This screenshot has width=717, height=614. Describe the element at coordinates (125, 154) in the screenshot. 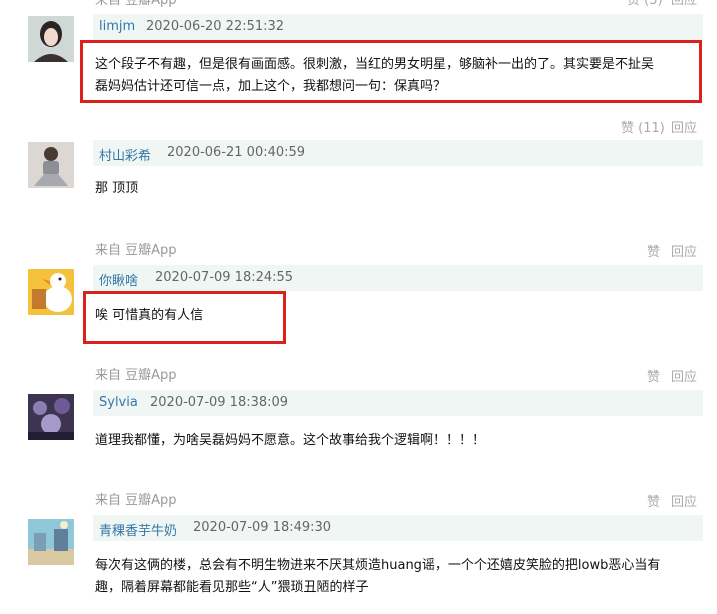

I see `username-link: 村山彩希` at that location.